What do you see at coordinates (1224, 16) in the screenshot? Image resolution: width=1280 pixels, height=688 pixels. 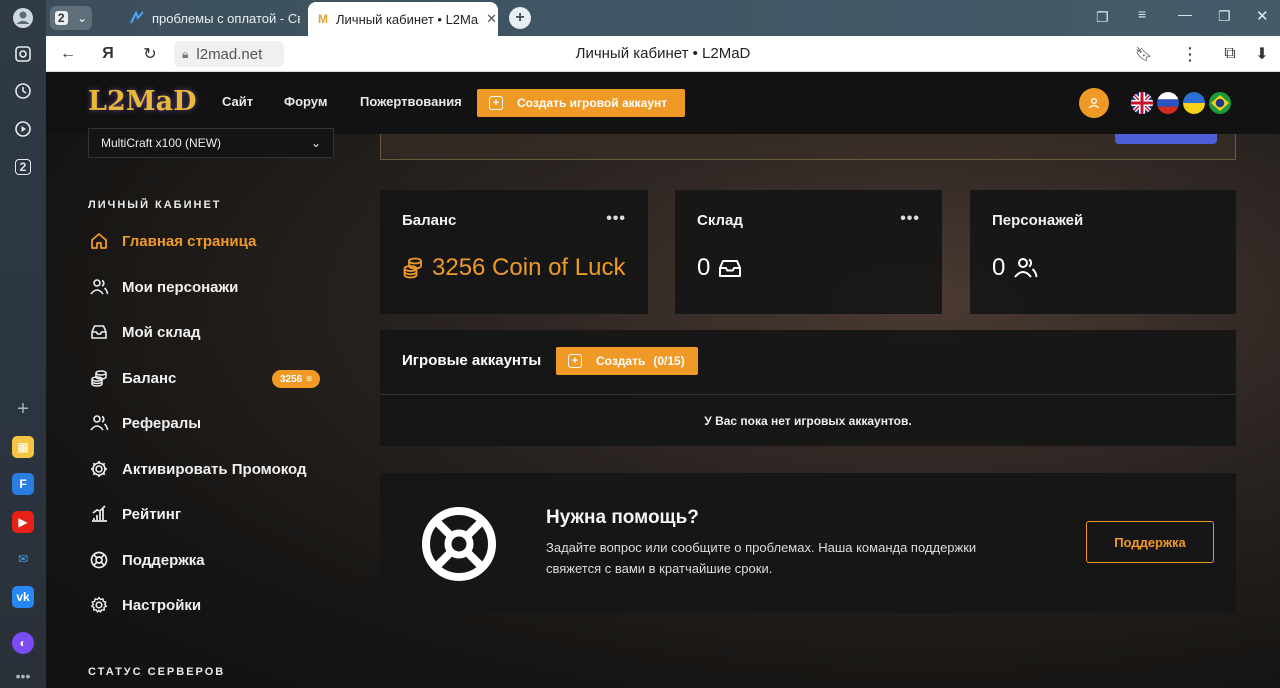 I see `restore-icon: ❐` at bounding box center [1224, 16].